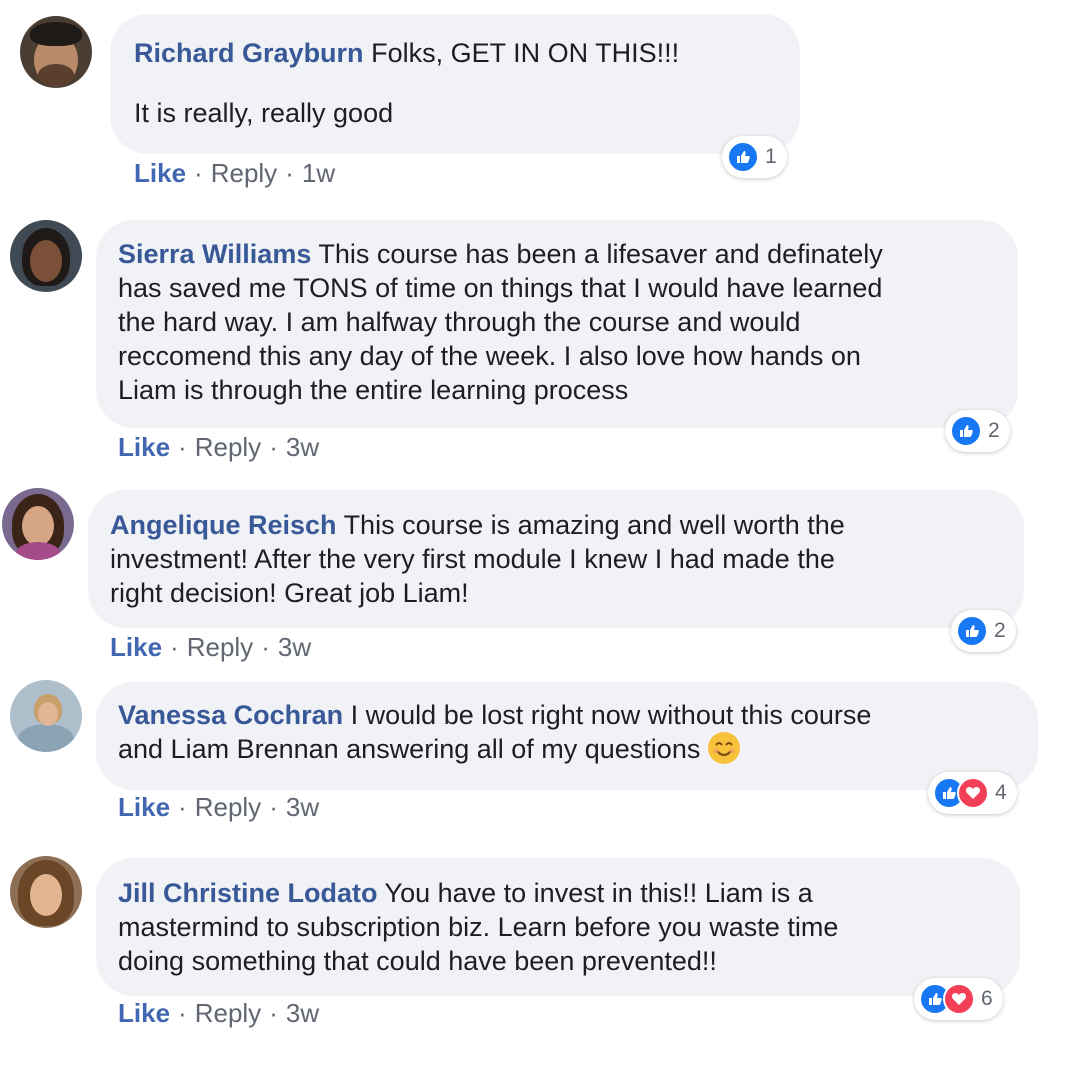  Describe the element at coordinates (1001, 792) in the screenshot. I see `reaction-count: 4` at that location.